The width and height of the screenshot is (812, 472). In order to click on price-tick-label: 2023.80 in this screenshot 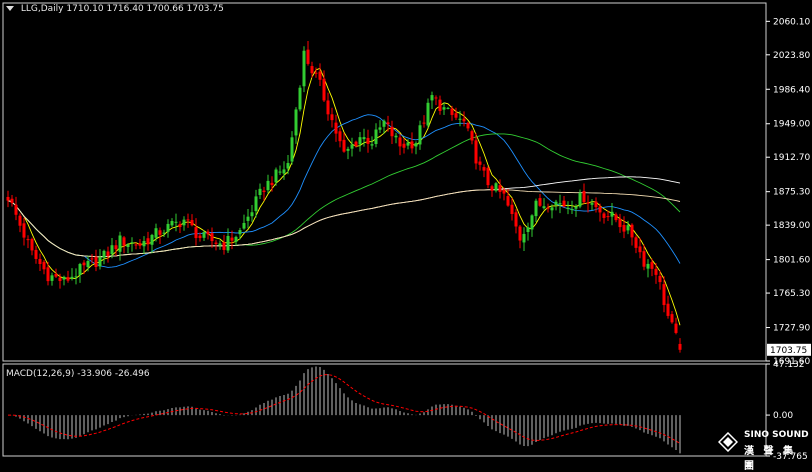, I will do `click(791, 56)`.